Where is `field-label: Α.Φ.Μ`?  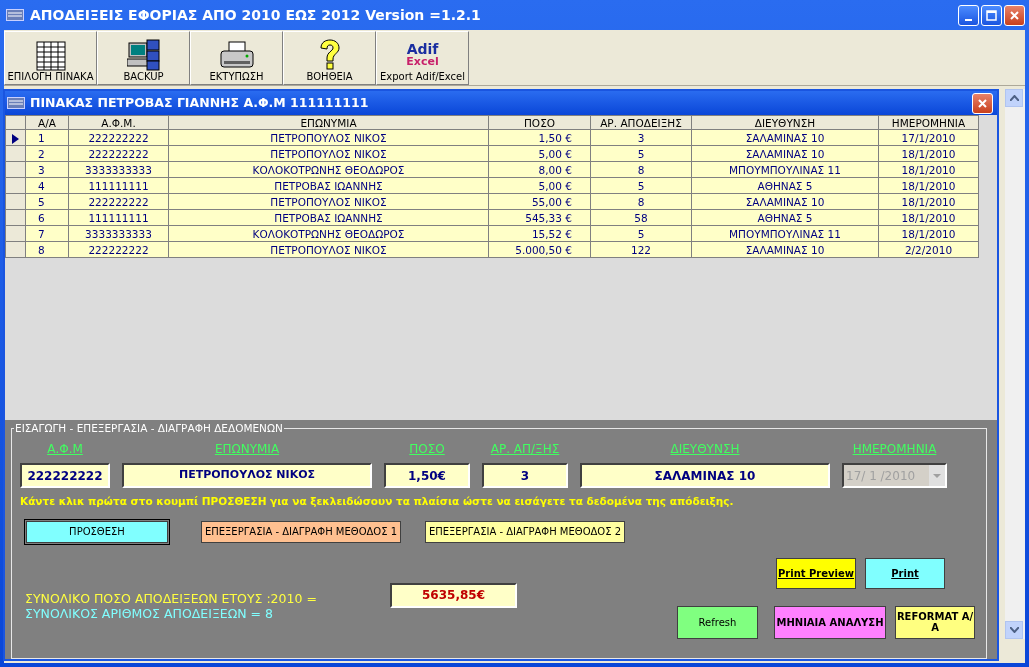
field-label: Α.Φ.Μ is located at coordinates (65, 449).